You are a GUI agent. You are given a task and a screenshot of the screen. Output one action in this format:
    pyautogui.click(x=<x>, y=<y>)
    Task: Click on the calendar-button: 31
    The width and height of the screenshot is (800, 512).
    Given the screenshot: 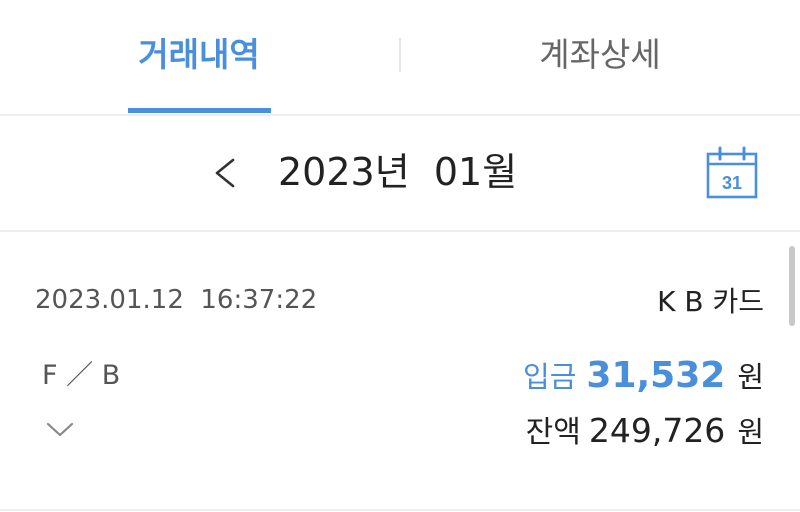 What is the action you would take?
    pyautogui.click(x=732, y=173)
    